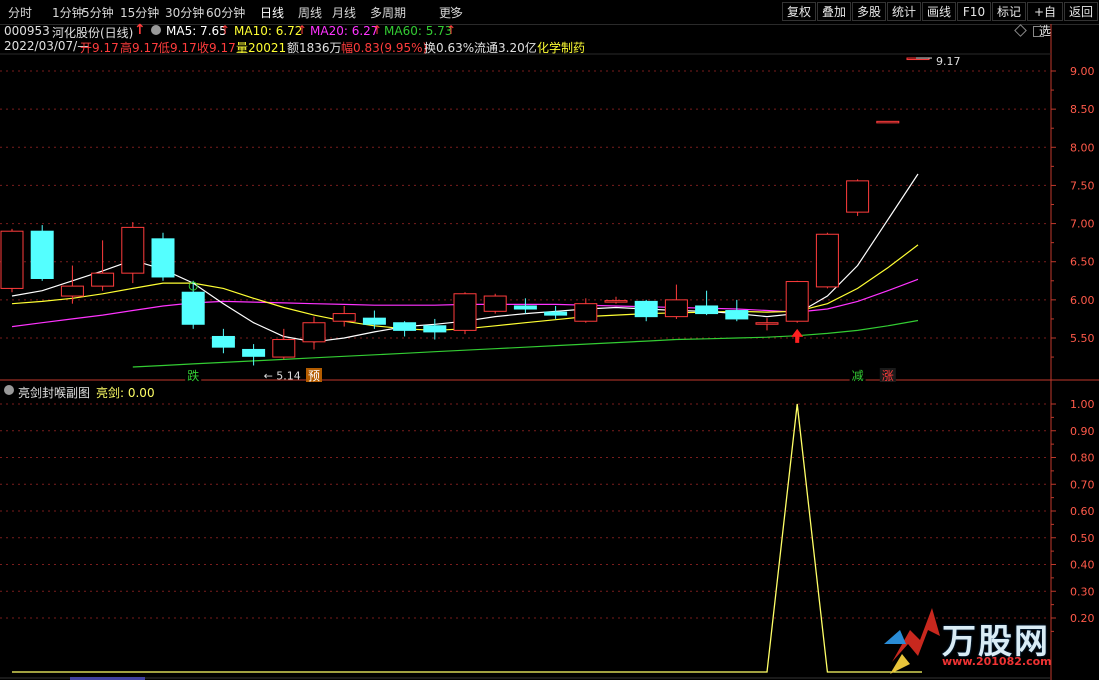 The height and width of the screenshot is (680, 1099). Describe the element at coordinates (1082, 147) in the screenshot. I see `y-tick-label: 8.00` at that location.